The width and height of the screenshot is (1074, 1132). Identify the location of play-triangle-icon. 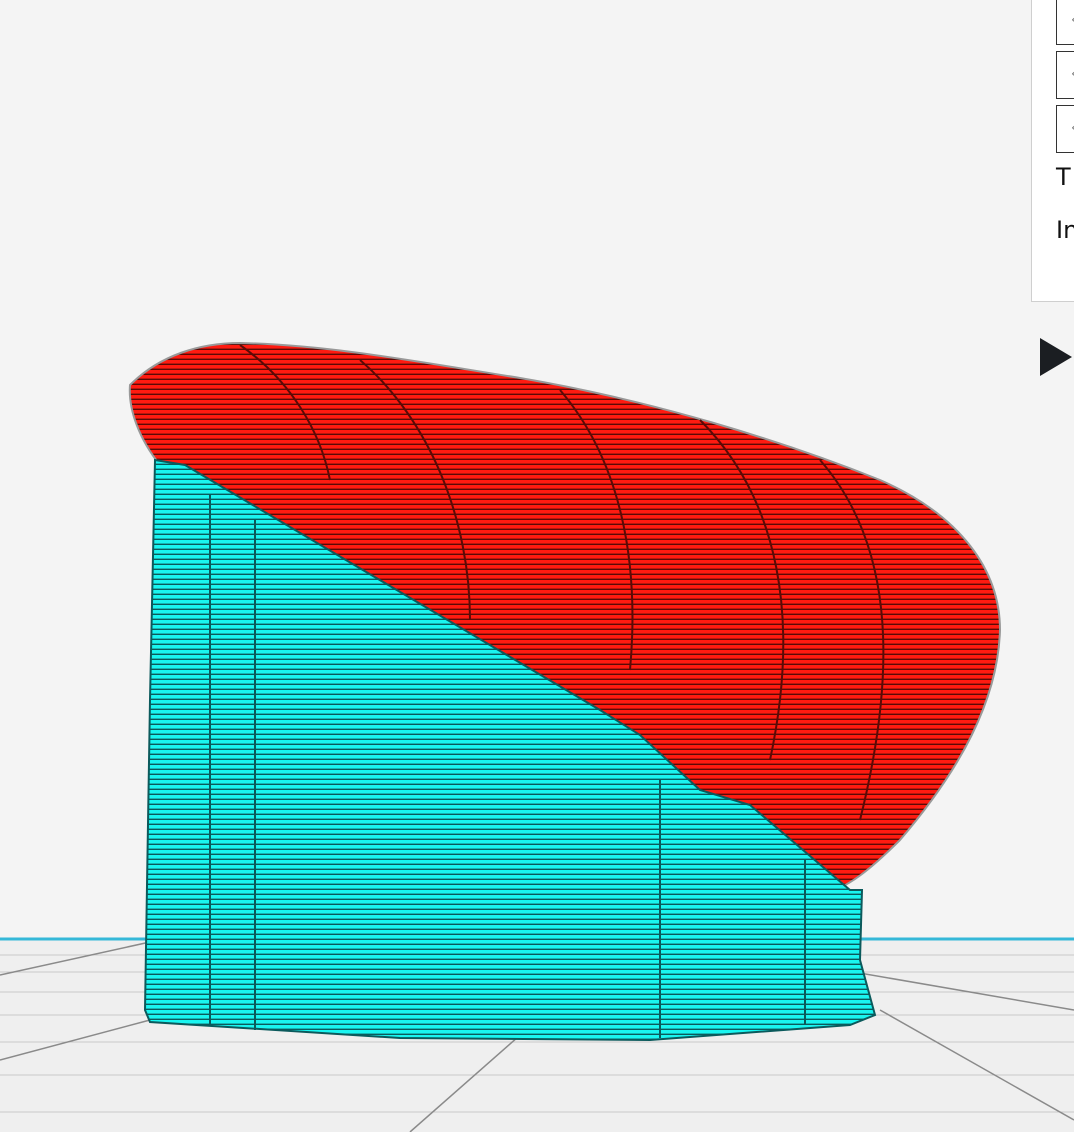
(1056, 357).